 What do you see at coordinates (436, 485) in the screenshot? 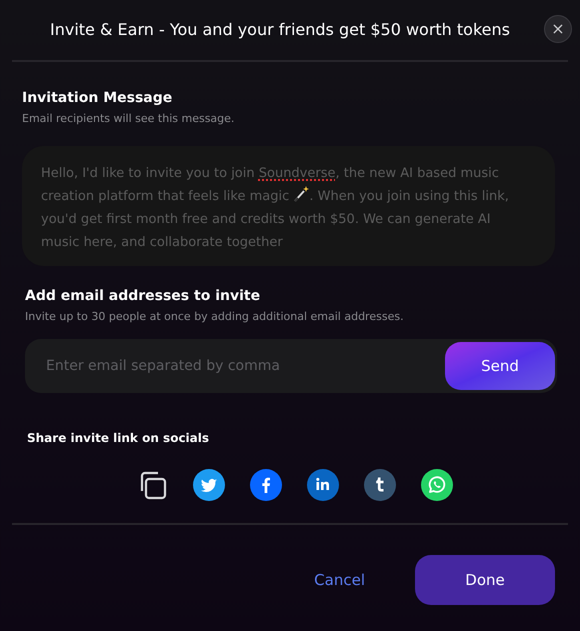
I see `whatsapp-icon` at bounding box center [436, 485].